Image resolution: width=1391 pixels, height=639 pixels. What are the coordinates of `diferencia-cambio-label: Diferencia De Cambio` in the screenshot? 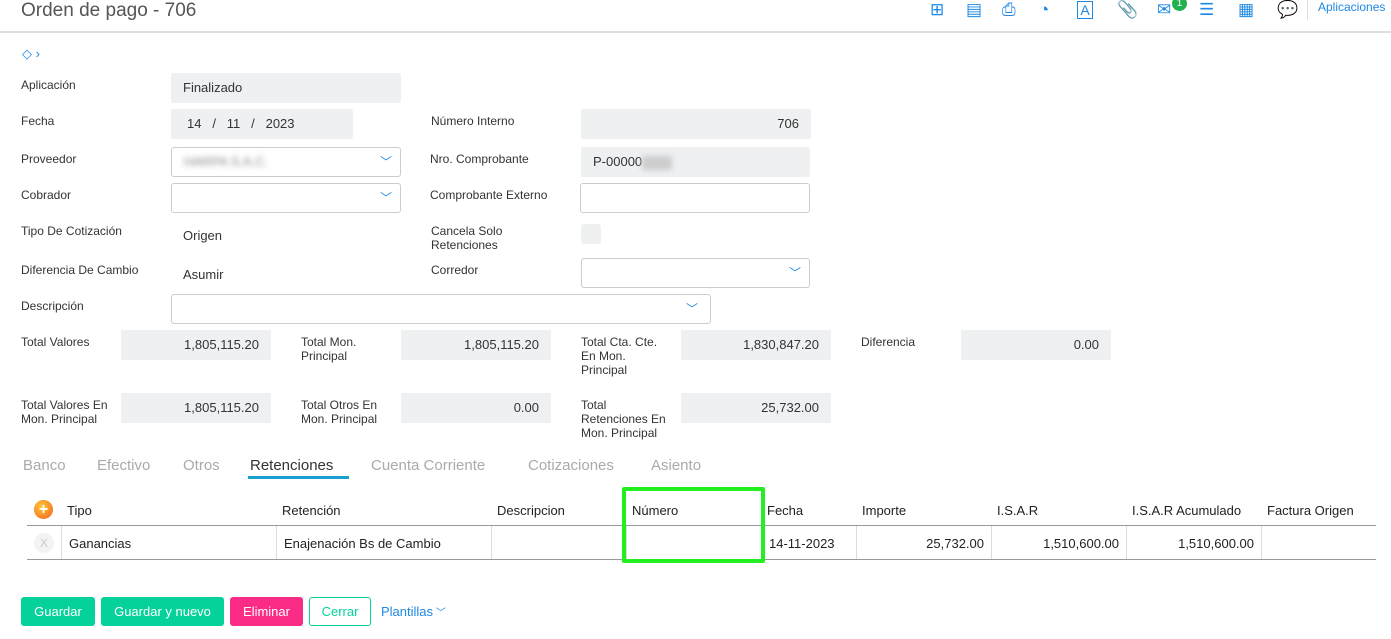 It's located at (80, 270).